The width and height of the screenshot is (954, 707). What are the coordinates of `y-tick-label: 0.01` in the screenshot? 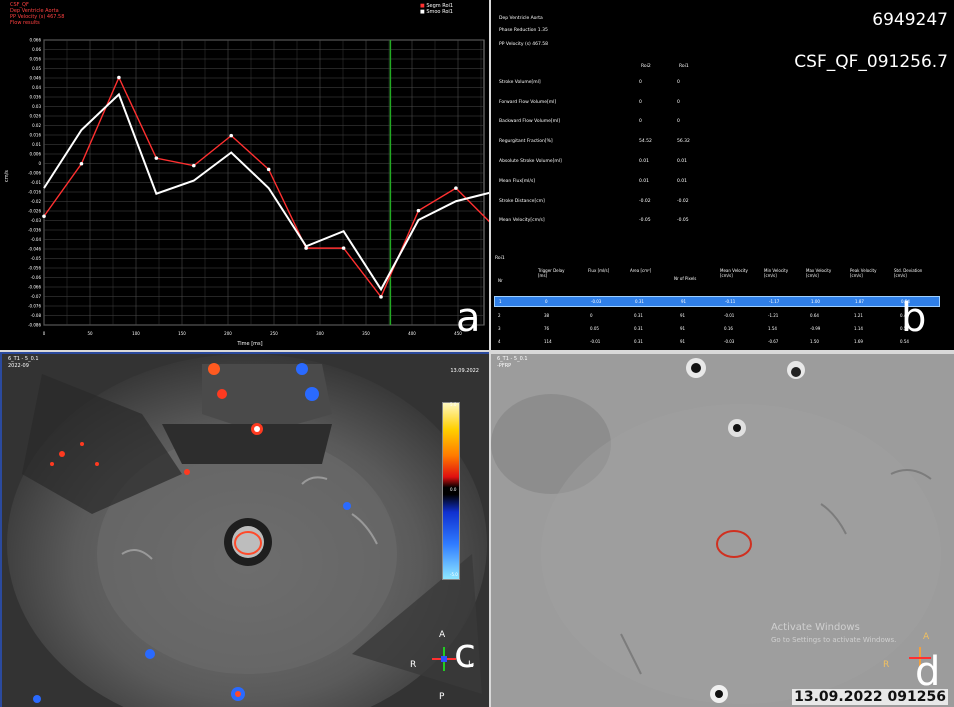 It's located at (36, 144).